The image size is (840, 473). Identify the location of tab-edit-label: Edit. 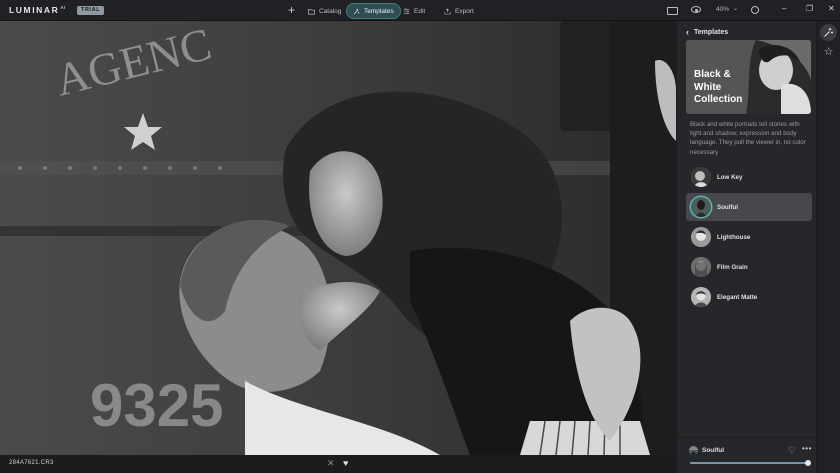
(420, 11).